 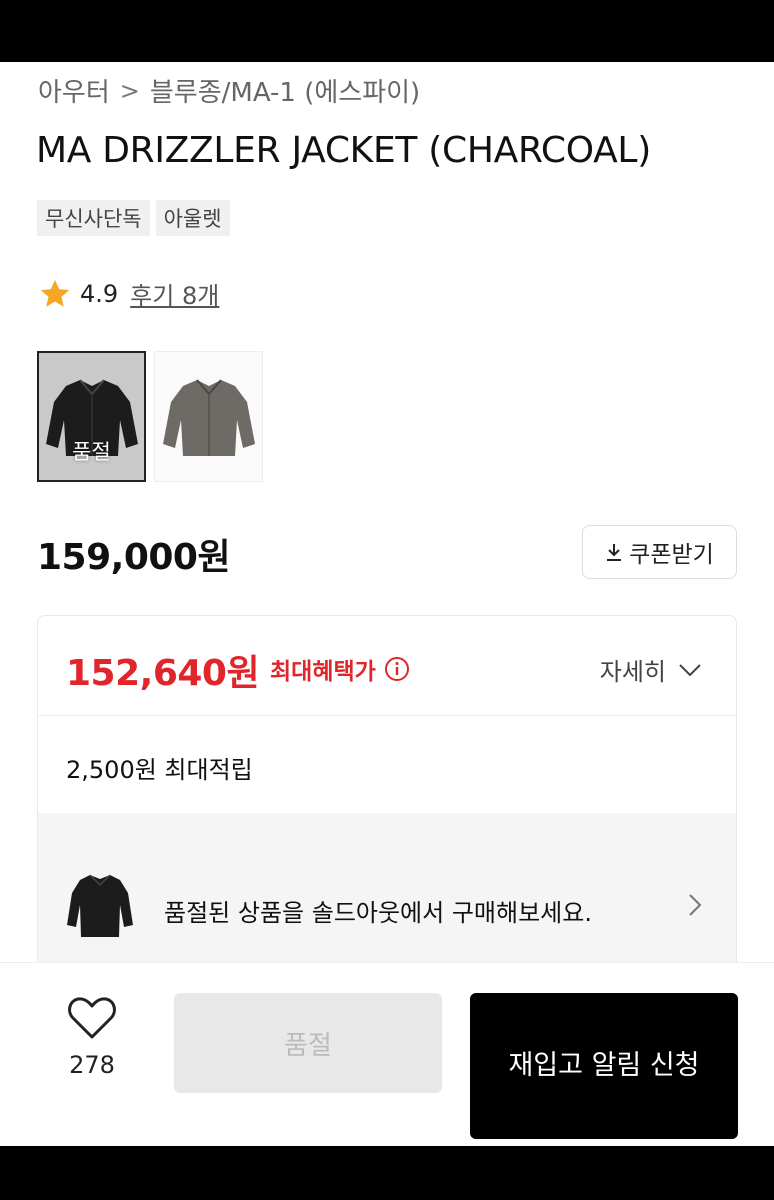 What do you see at coordinates (308, 1043) in the screenshot?
I see `soldout-button: 품절` at bounding box center [308, 1043].